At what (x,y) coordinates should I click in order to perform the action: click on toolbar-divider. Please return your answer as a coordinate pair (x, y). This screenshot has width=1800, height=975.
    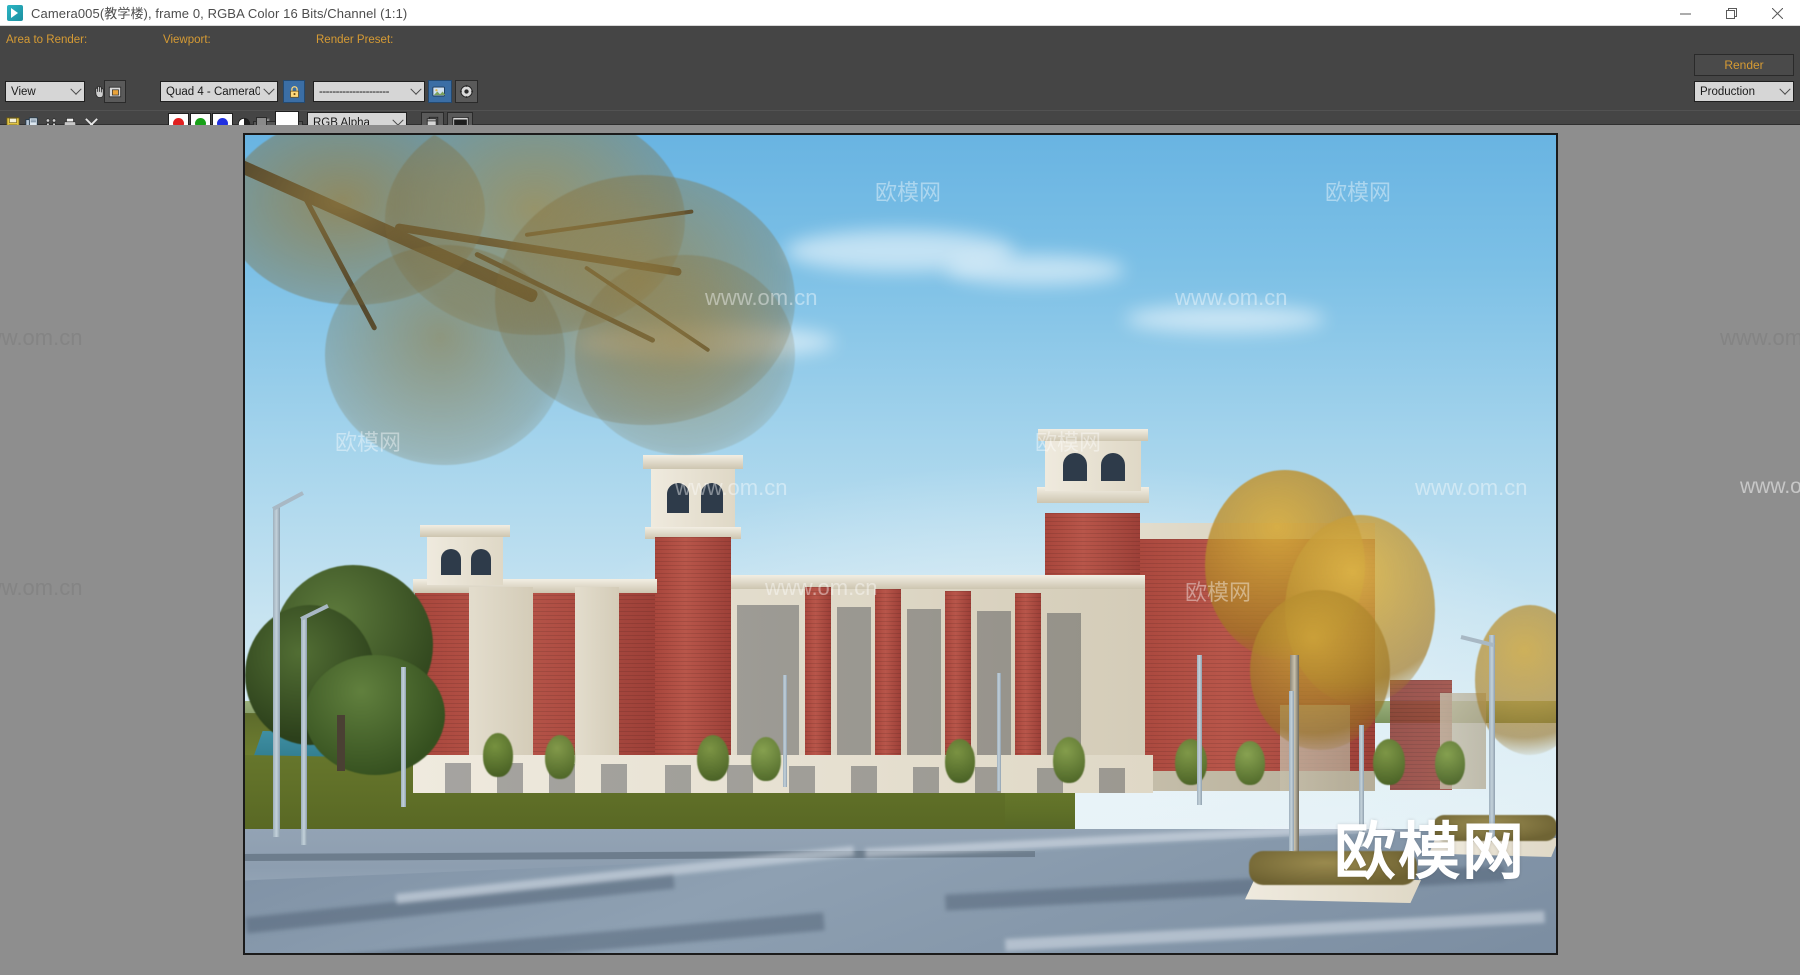
    Looking at the image, I should click on (900, 110).